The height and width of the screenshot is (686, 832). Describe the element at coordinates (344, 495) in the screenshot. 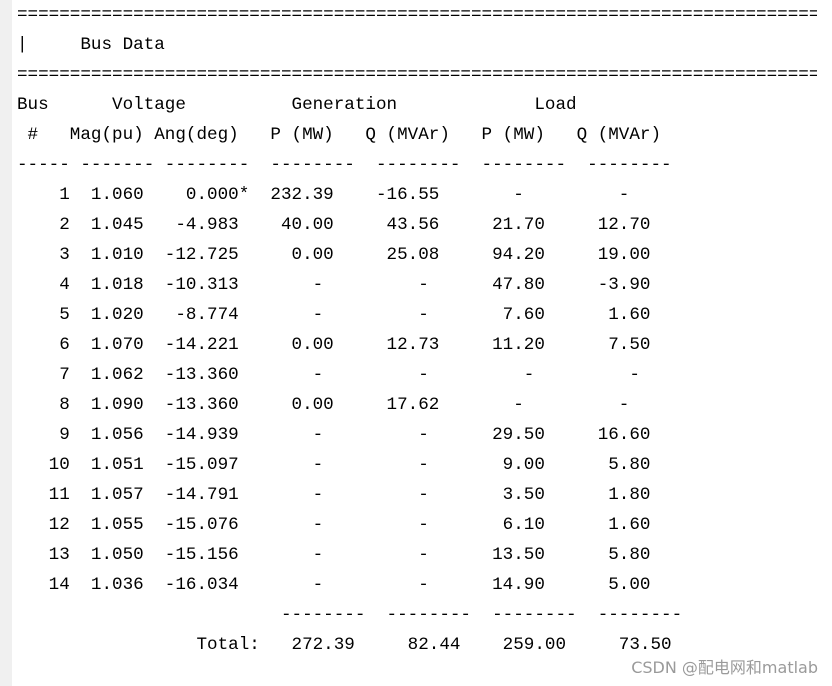

I see `table-row: 11 1.057 -14.791 - - 3.50 1.80` at that location.